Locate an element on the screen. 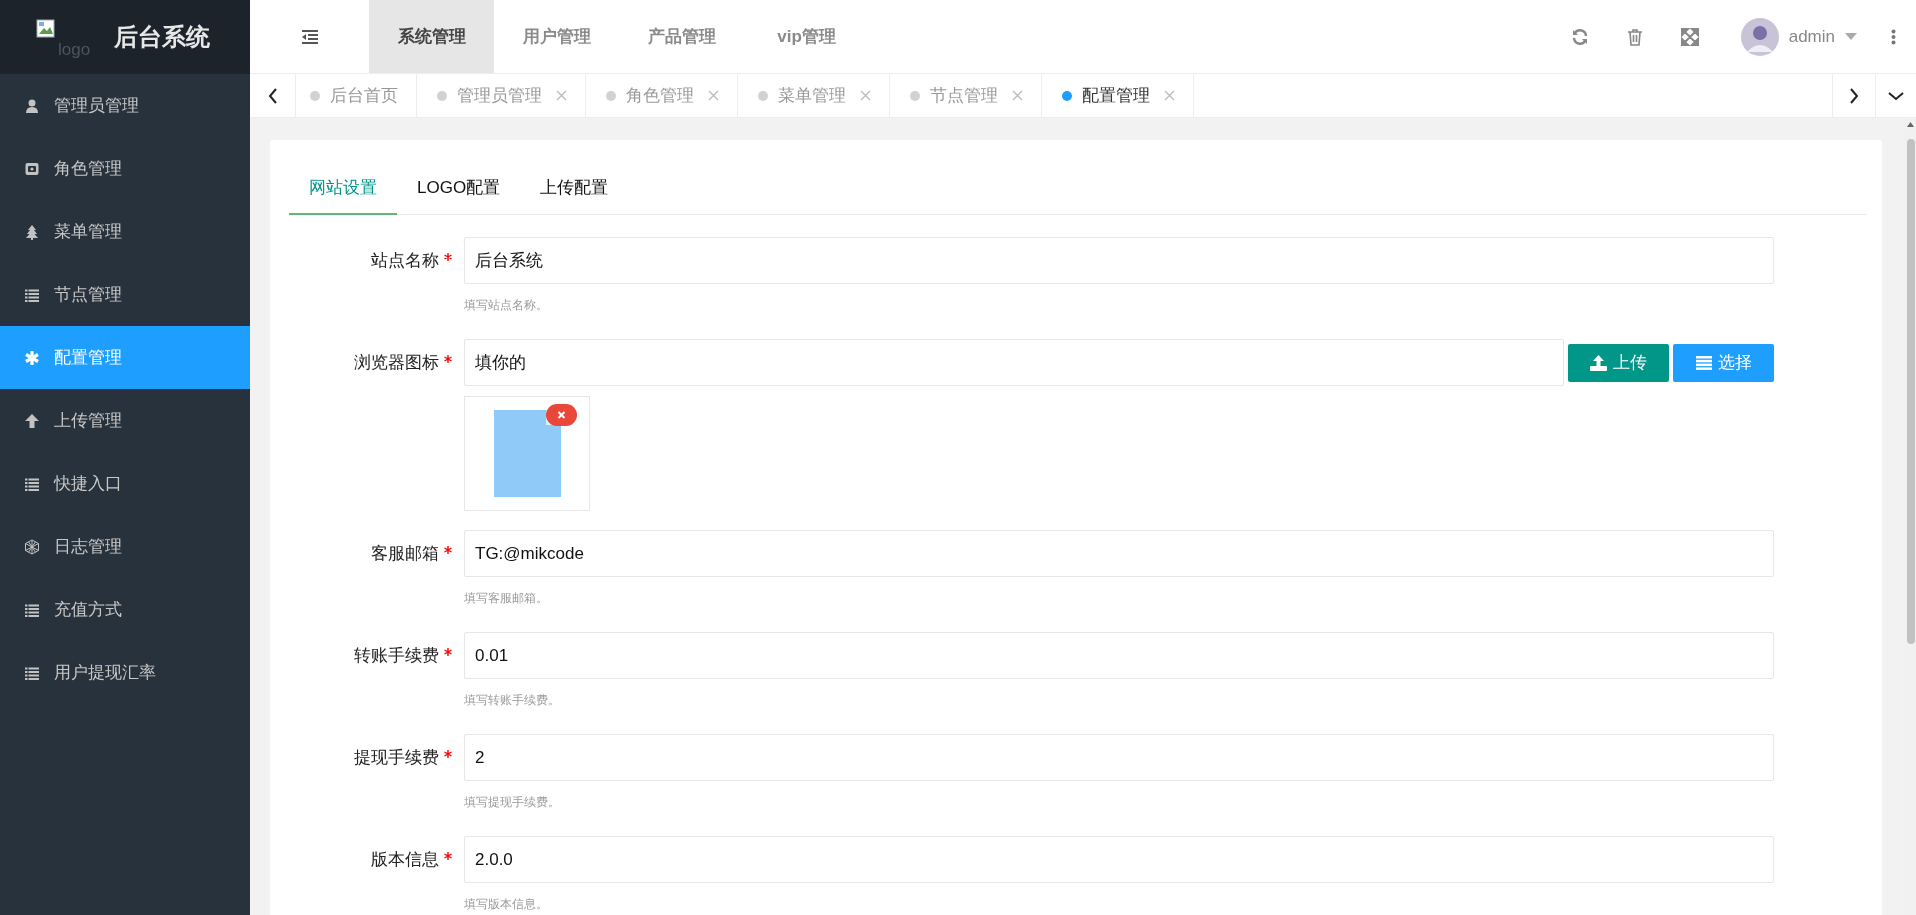 This screenshot has width=1916, height=915. sidebar-item: 角色管理 is located at coordinates (125, 168).